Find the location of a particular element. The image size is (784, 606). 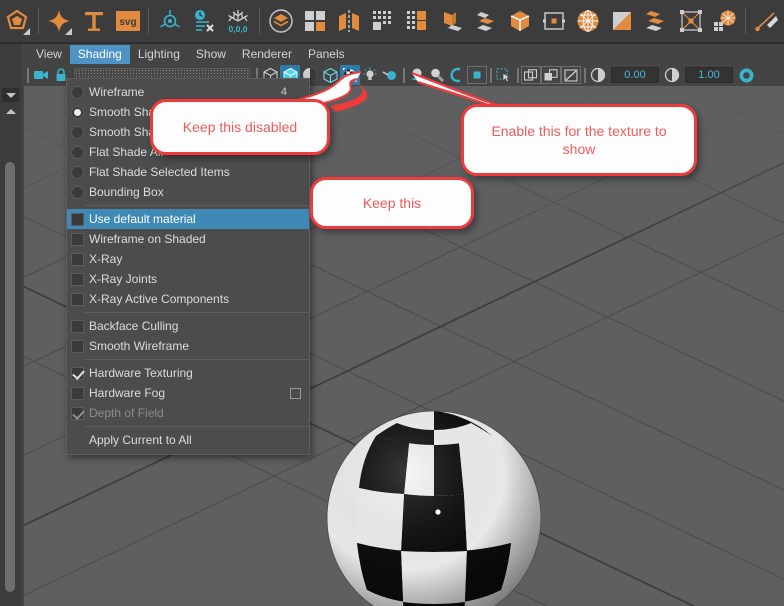

rail-scroll-up-button is located at coordinates (10, 111).